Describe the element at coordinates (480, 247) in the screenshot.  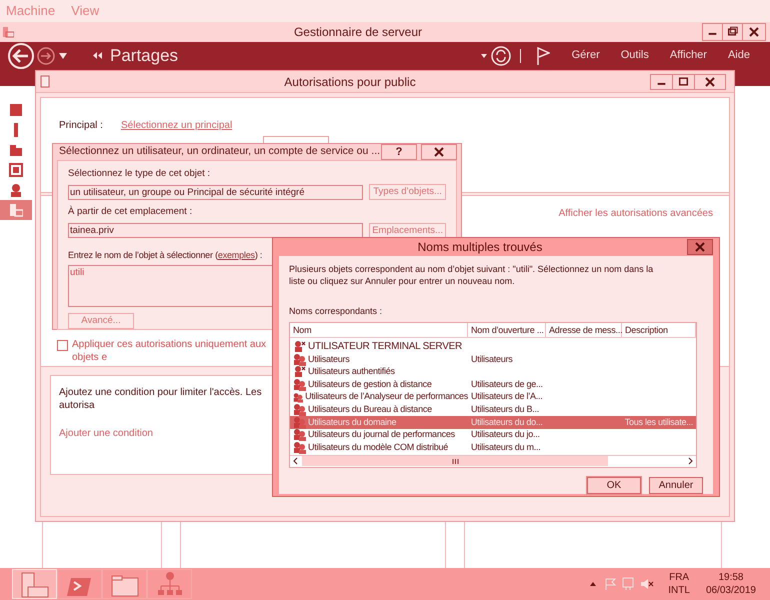
I see `window-title: Noms multiples trouvés` at that location.